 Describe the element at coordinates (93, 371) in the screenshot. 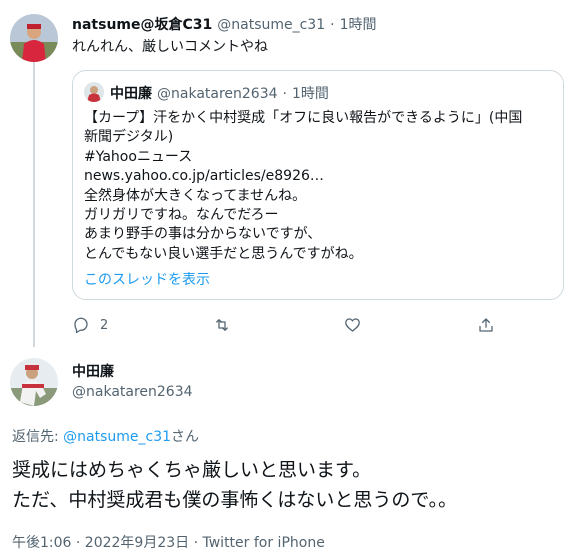

I see `author-name: 中田廉` at that location.